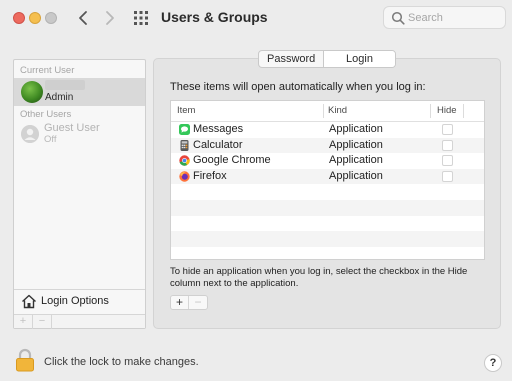 The width and height of the screenshot is (512, 381). Describe the element at coordinates (32, 92) in the screenshot. I see `user-avatar` at that location.